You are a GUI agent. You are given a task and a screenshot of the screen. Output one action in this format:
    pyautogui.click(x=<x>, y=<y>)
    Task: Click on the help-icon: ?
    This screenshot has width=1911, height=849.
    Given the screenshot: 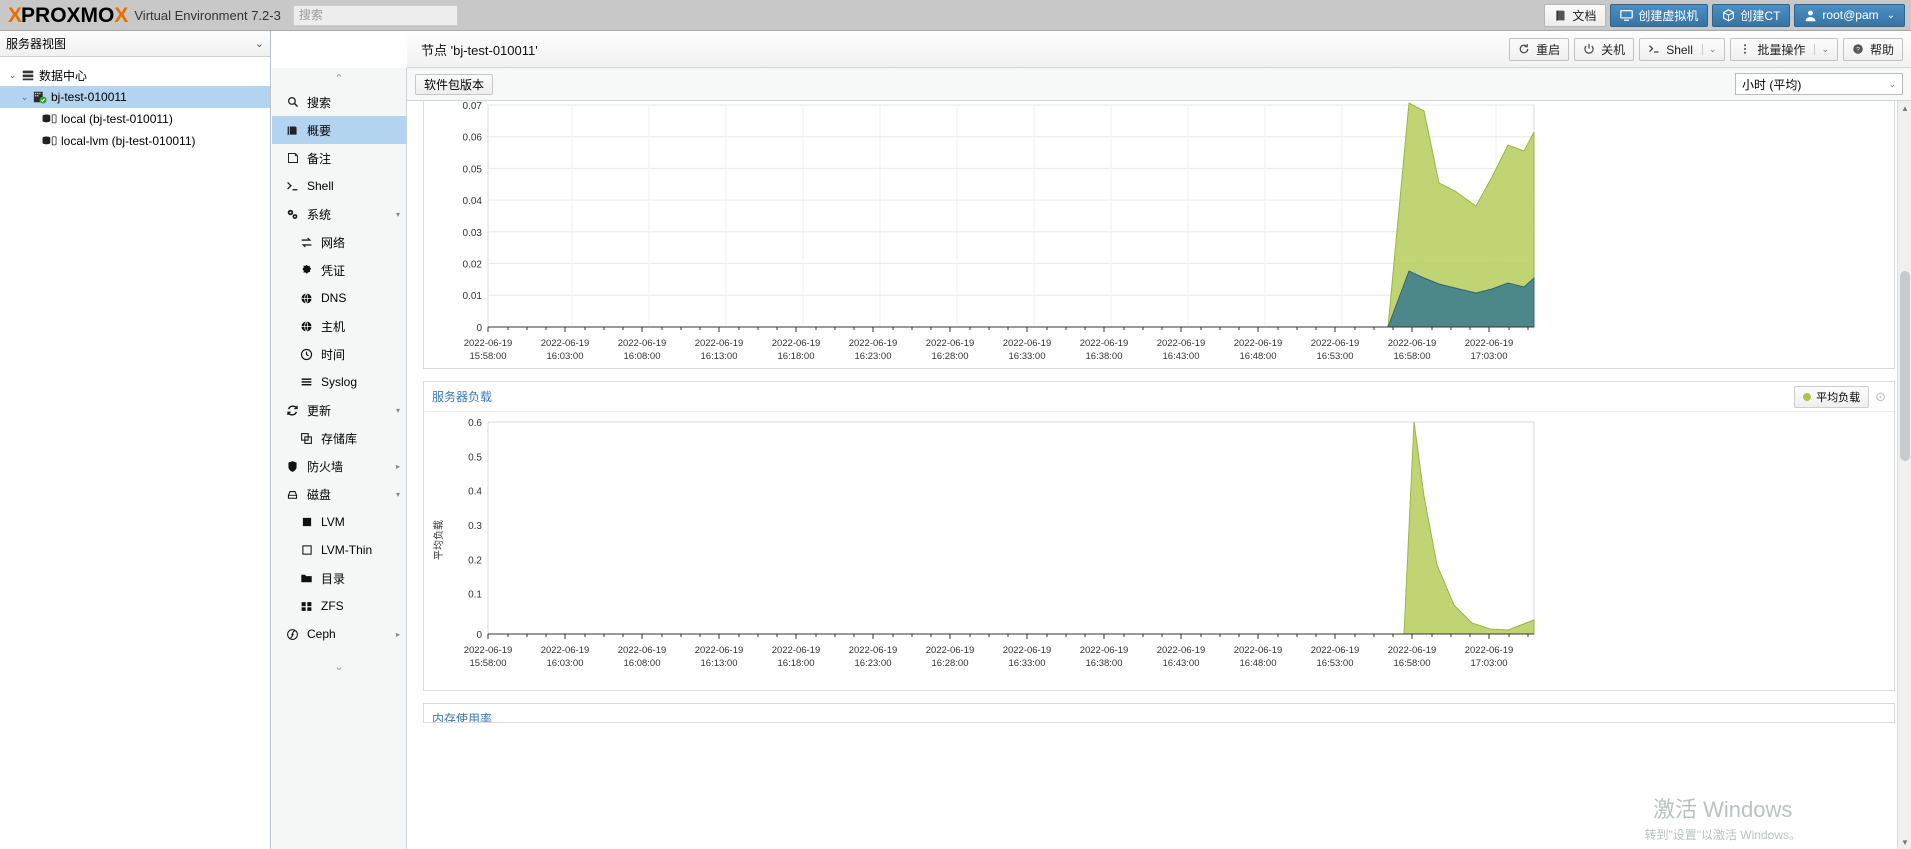 What is the action you would take?
    pyautogui.click(x=1858, y=49)
    